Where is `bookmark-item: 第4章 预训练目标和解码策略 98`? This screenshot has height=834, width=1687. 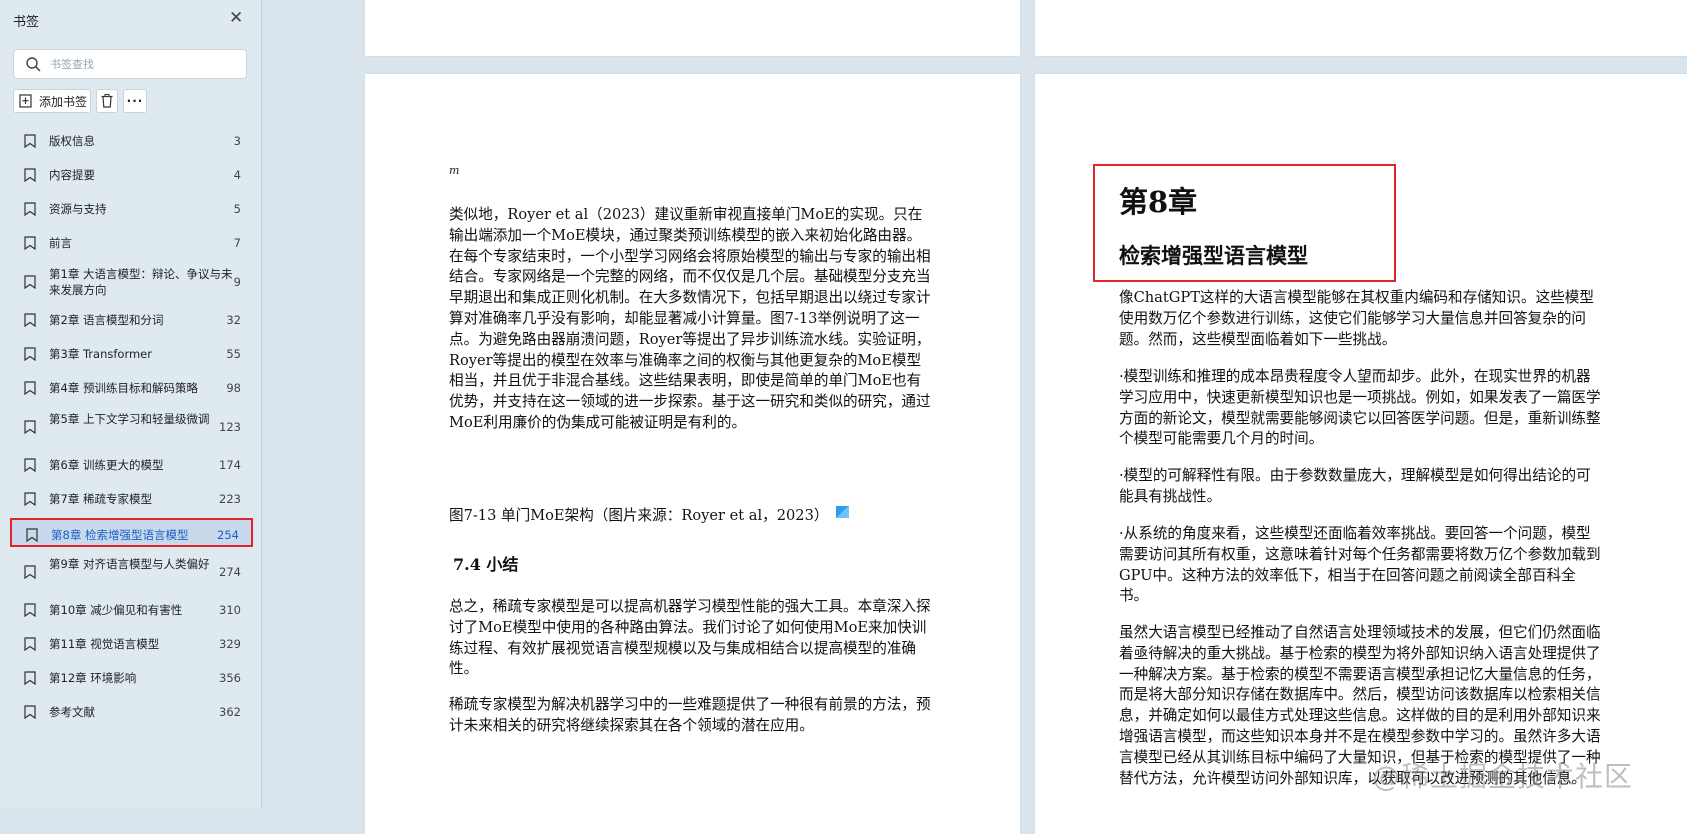
bookmark-item: 第4章 预训练目标和解码策略 98 is located at coordinates (131, 387).